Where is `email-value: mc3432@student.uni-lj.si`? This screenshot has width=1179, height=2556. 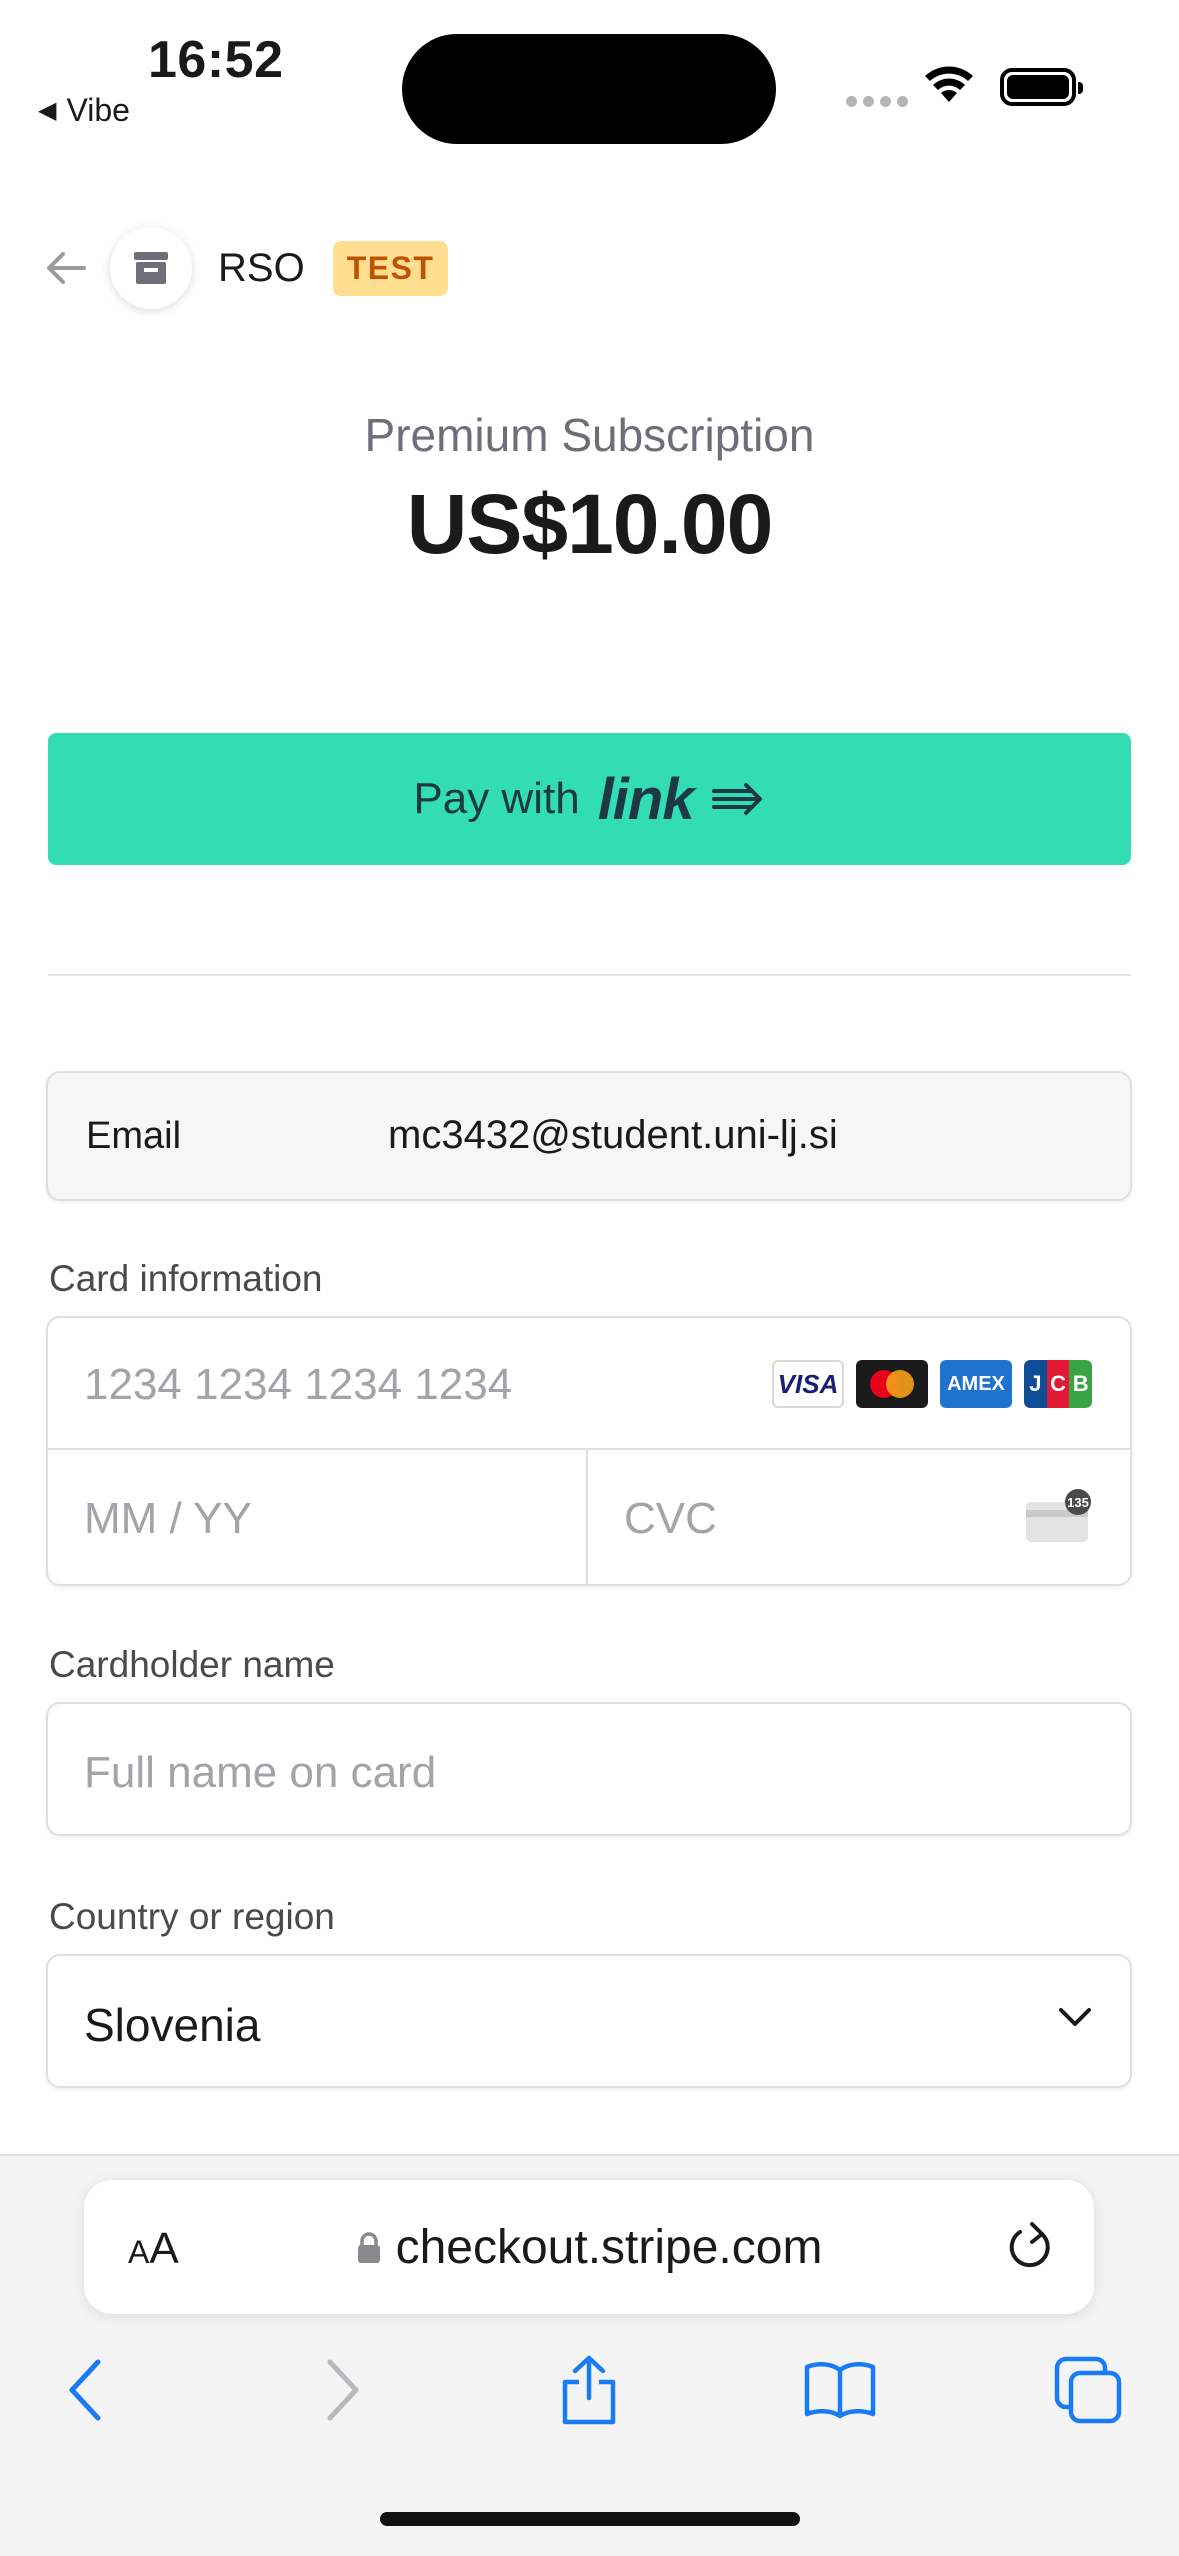
email-value: mc3432@student.uni-lj.si is located at coordinates (613, 1135).